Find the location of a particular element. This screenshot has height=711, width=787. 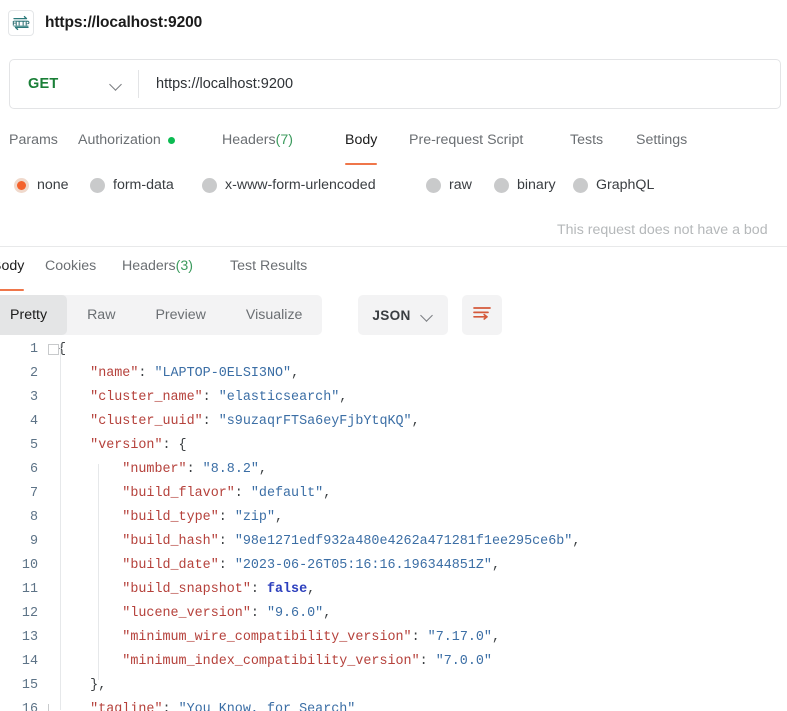

method-selector: GET is located at coordinates (74, 84).